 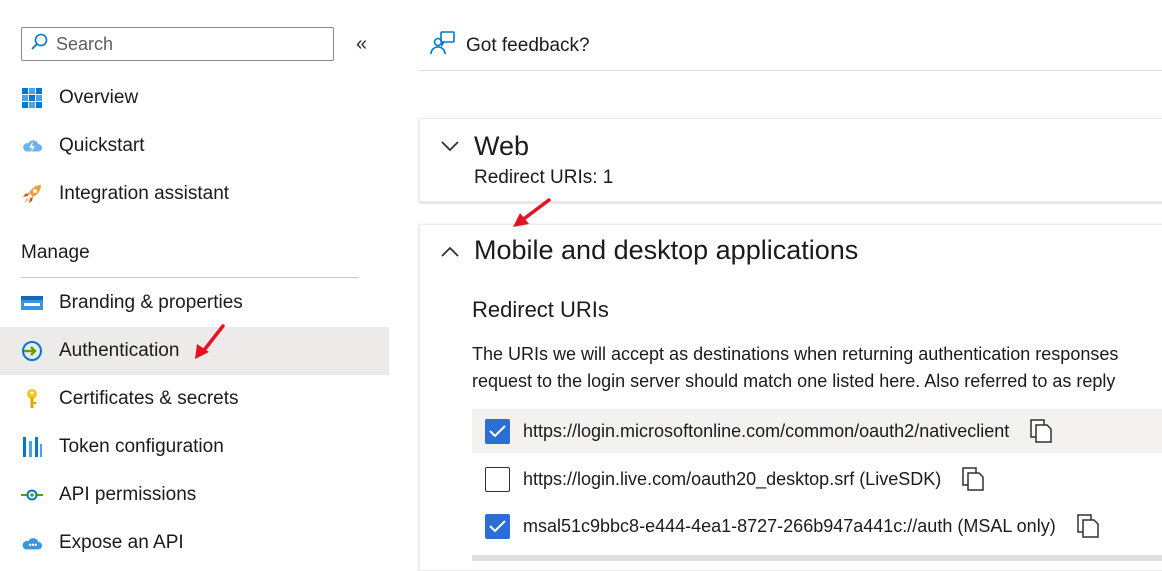 I want to click on sidebar-item-api-permissions: API permissions, so click(x=194, y=495).